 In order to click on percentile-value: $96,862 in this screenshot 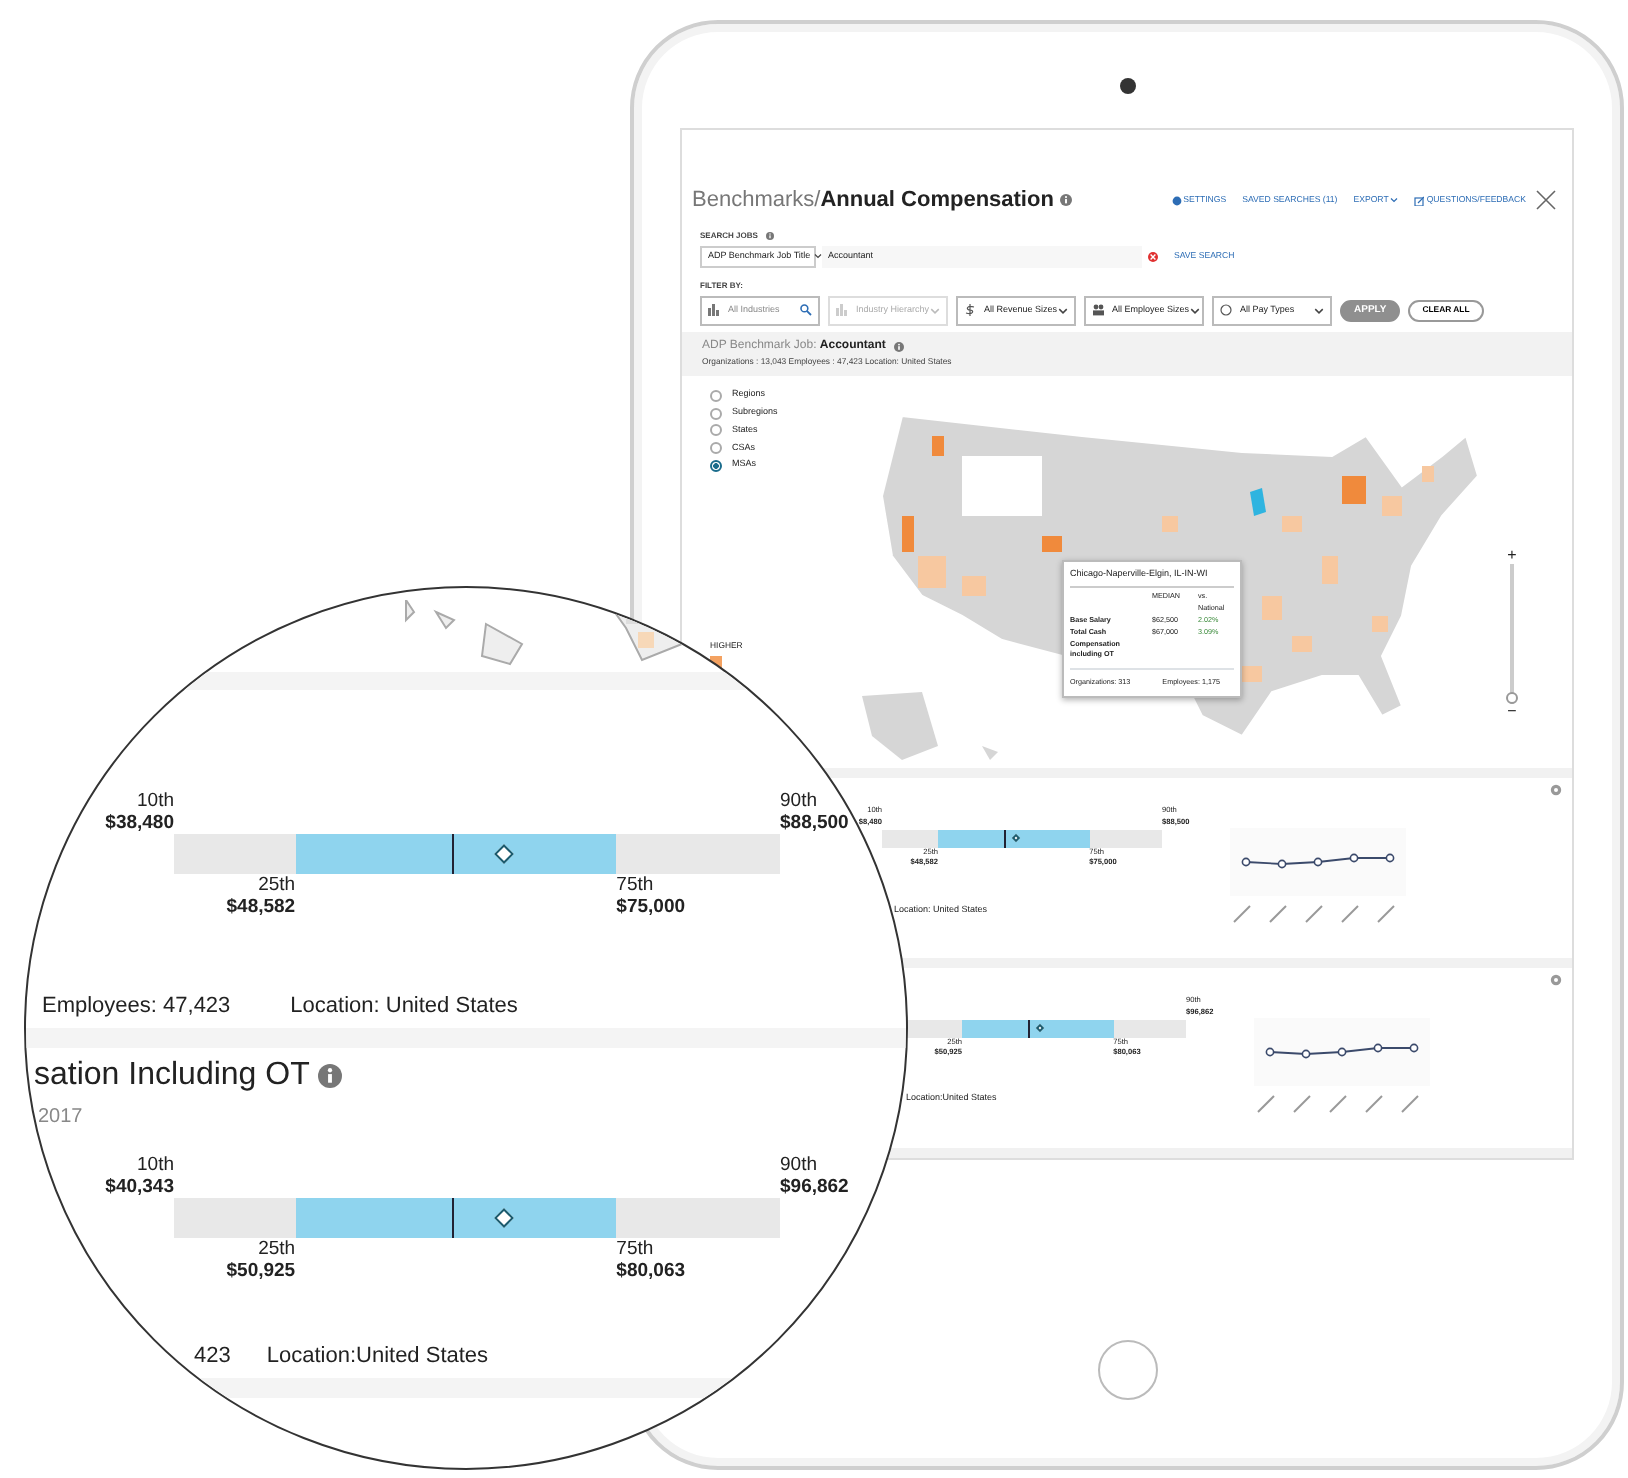, I will do `click(814, 1187)`.